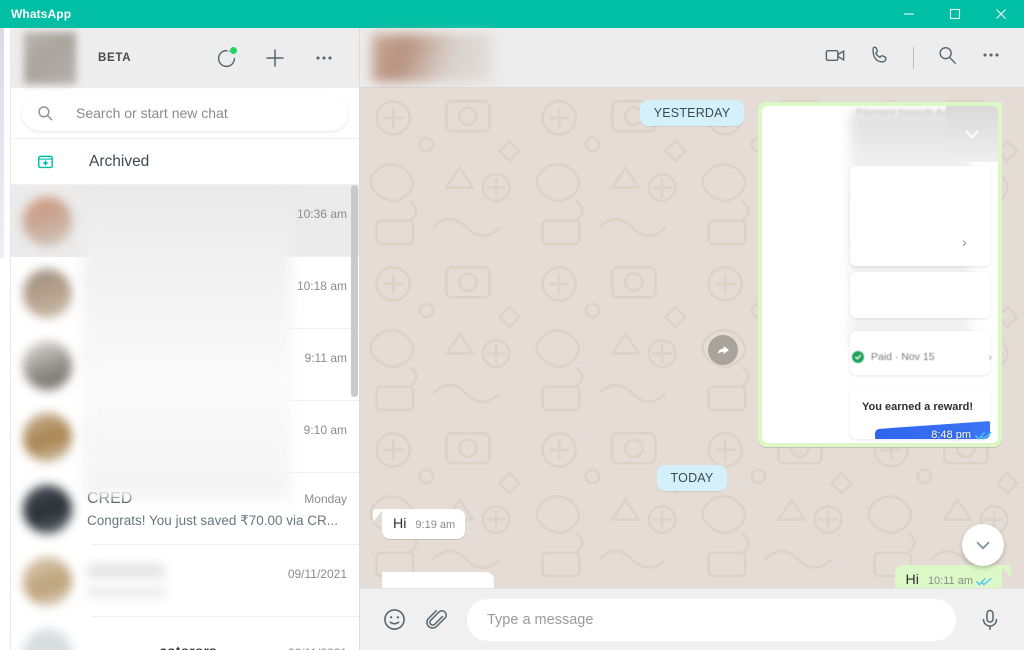  Describe the element at coordinates (990, 620) in the screenshot. I see `microphone-icon` at that location.